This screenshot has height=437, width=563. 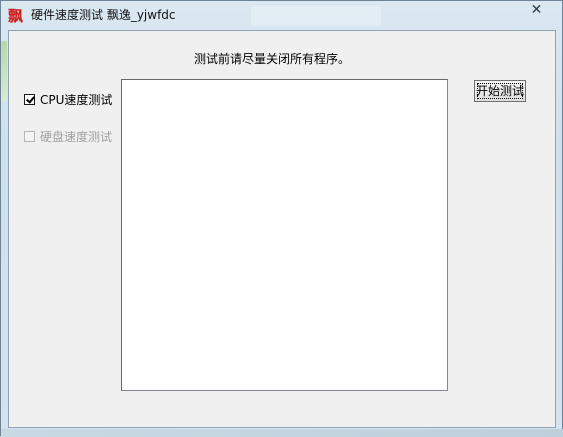 I want to click on background-glow, so click(x=4, y=71).